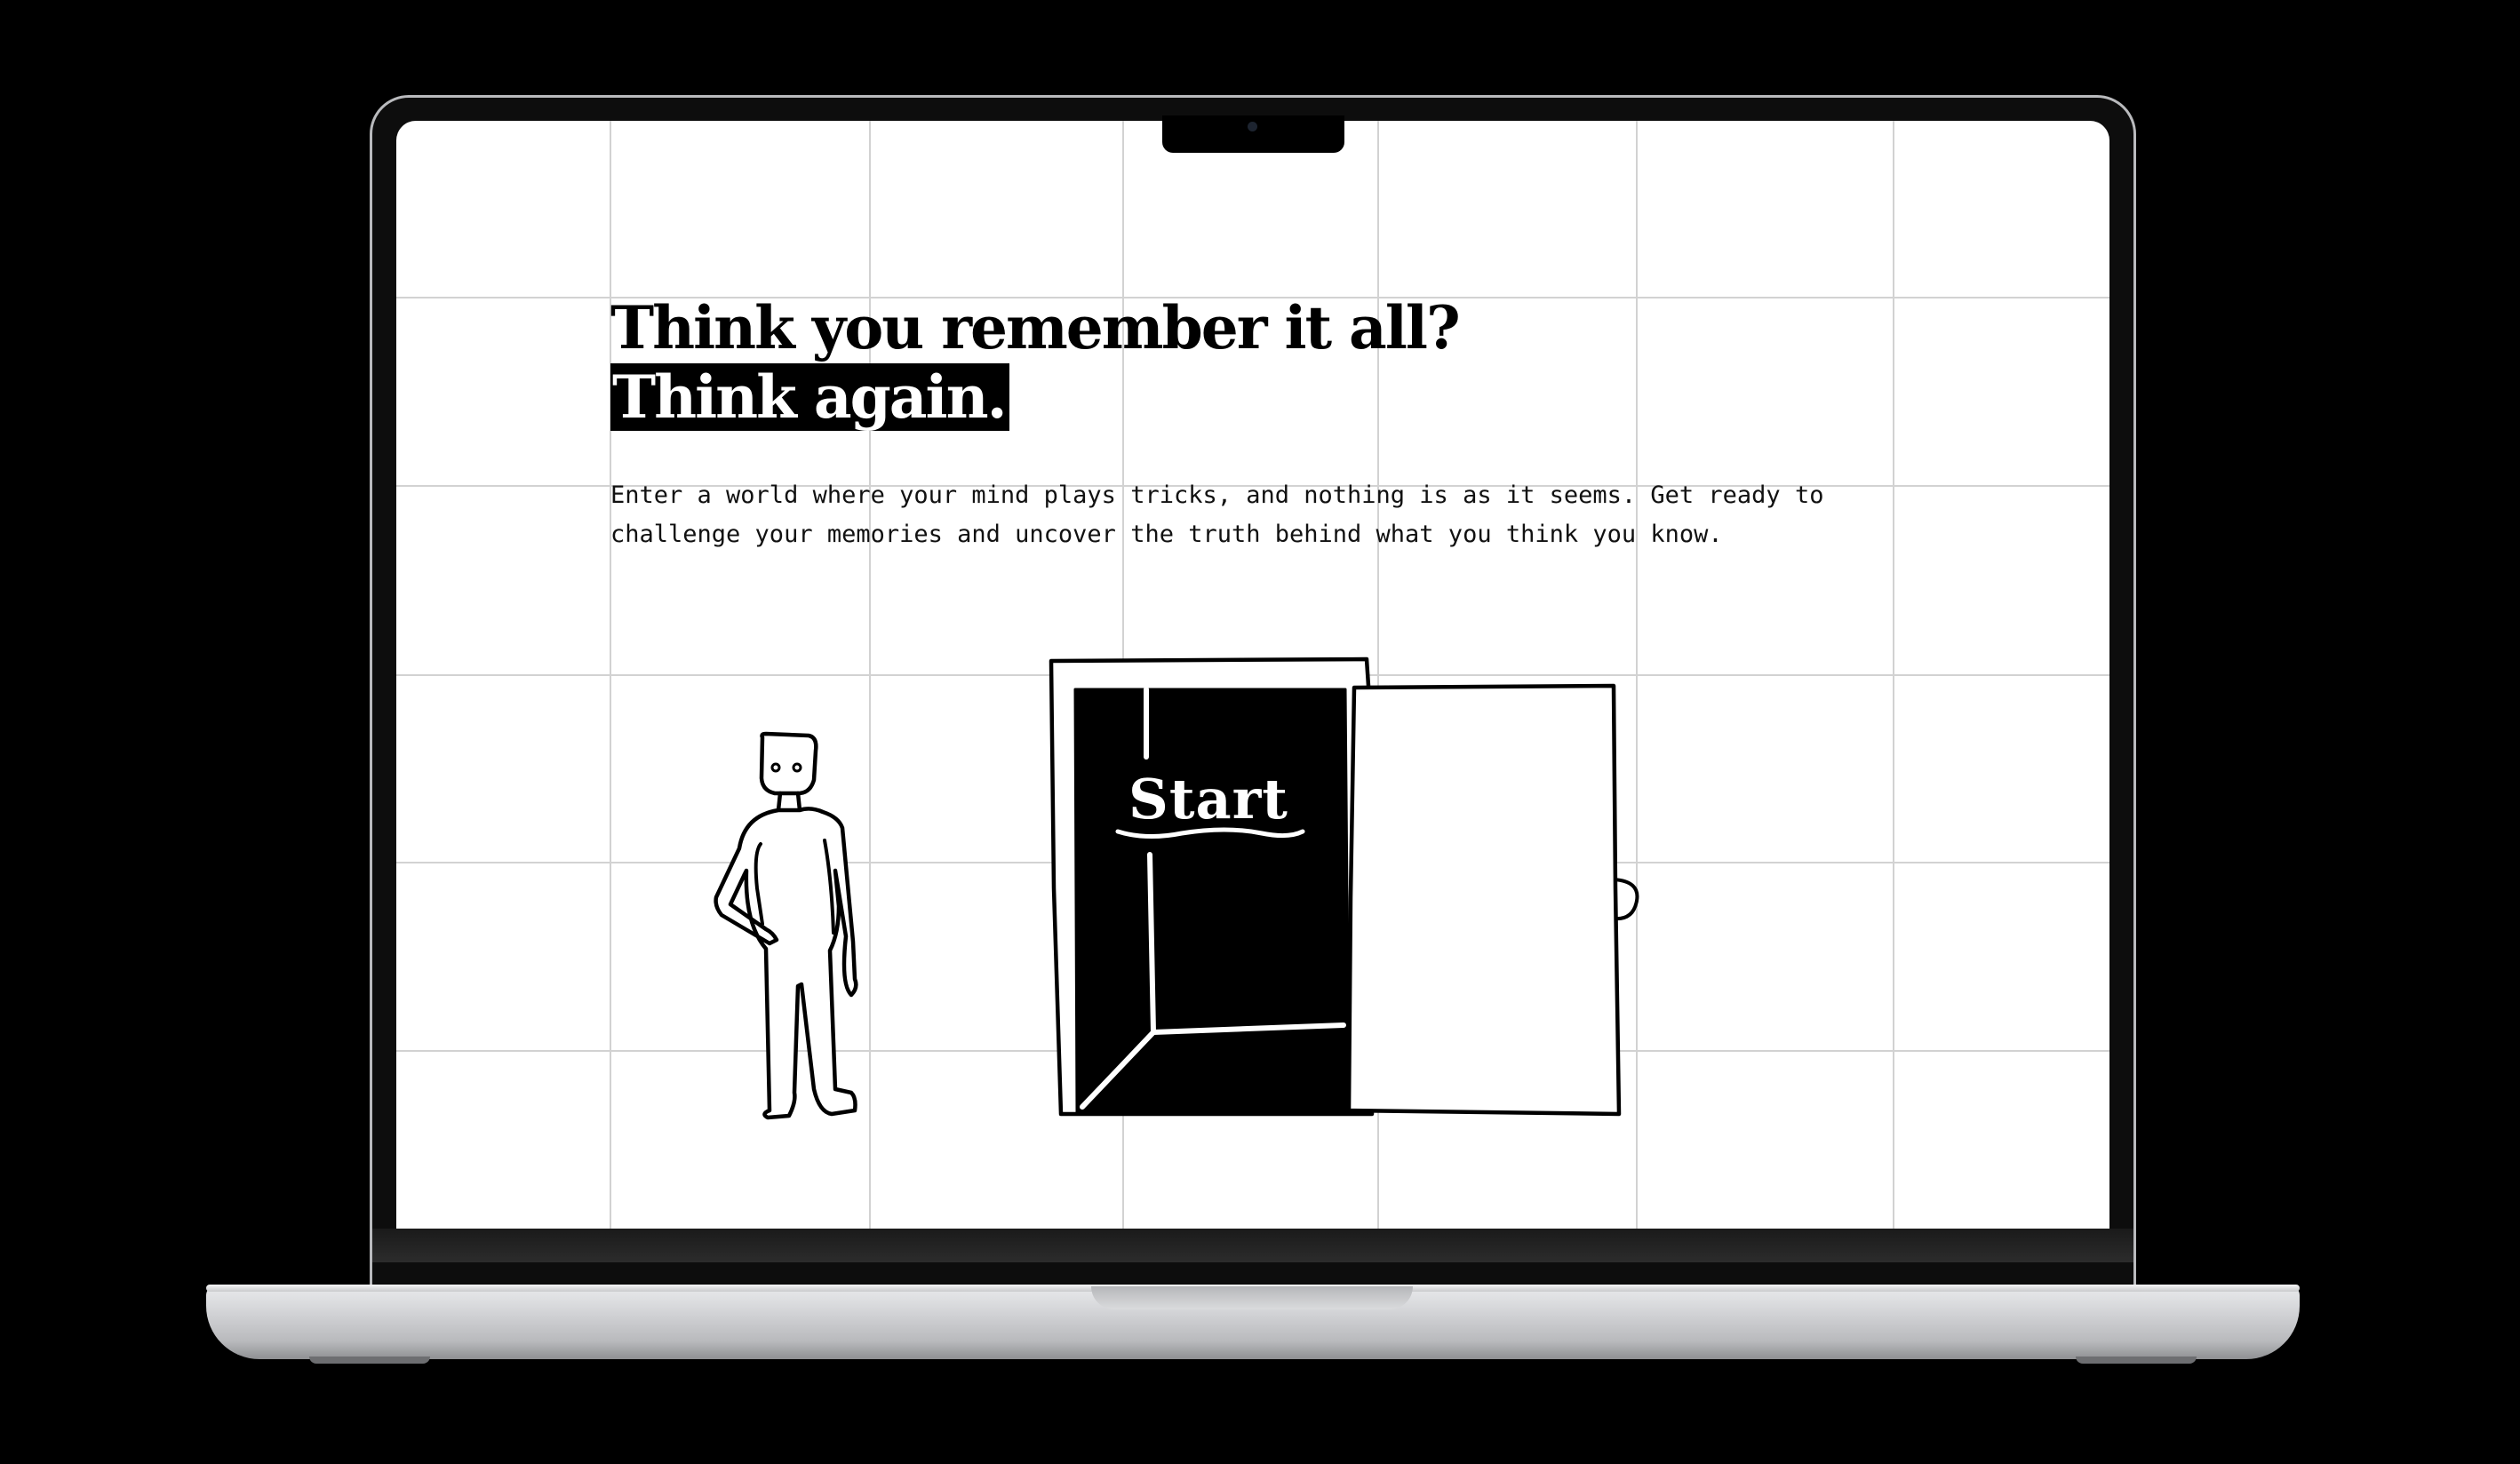  I want to click on start-button: Start, so click(1208, 799).